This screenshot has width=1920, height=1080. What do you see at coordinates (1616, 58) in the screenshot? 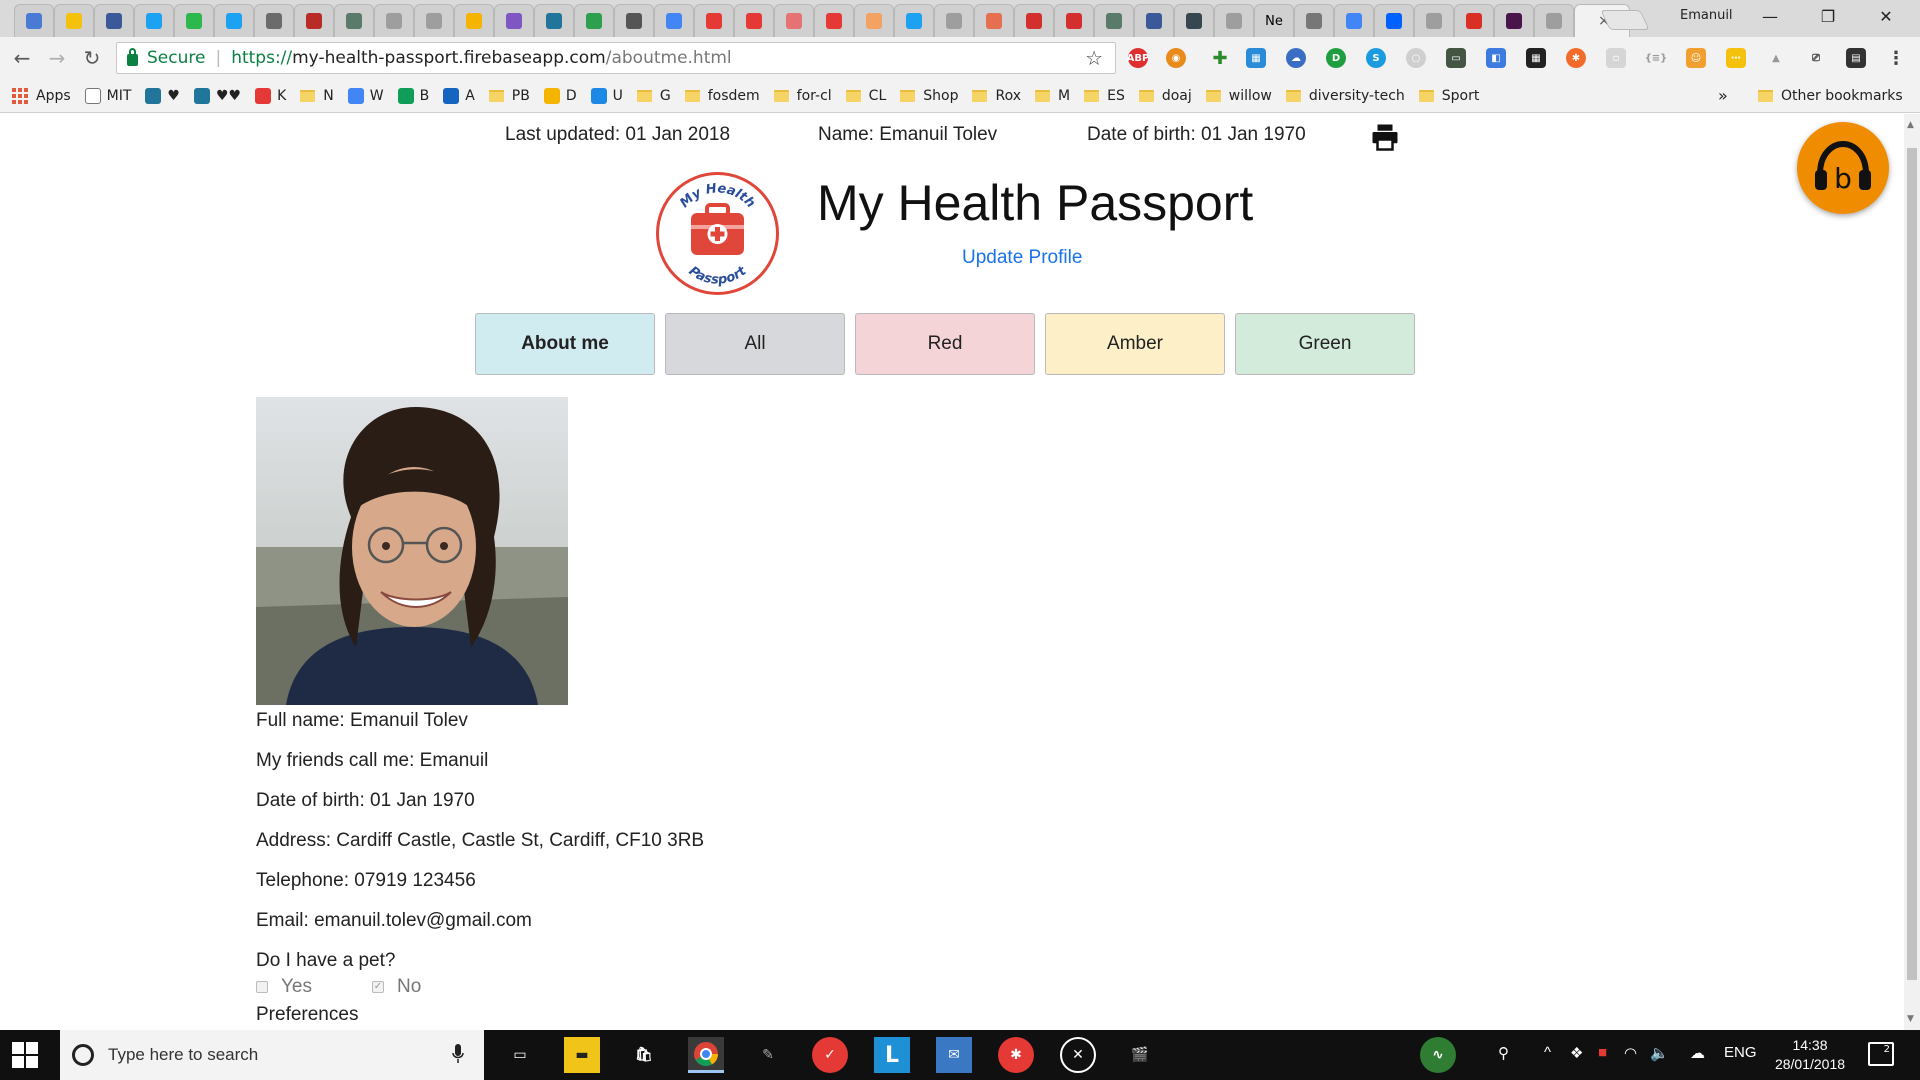
I see `grey-extension-icon: ▫` at bounding box center [1616, 58].